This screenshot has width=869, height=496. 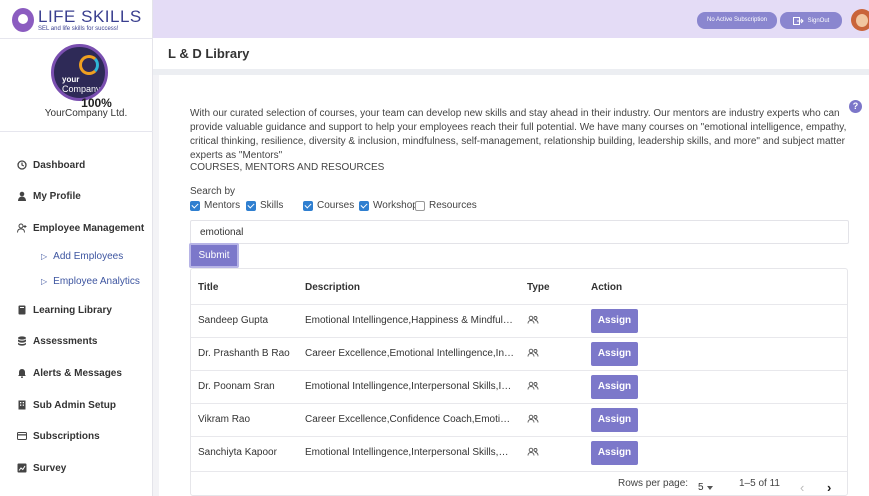 What do you see at coordinates (86, 113) in the screenshot?
I see `company-name: YourCompany Ltd.` at bounding box center [86, 113].